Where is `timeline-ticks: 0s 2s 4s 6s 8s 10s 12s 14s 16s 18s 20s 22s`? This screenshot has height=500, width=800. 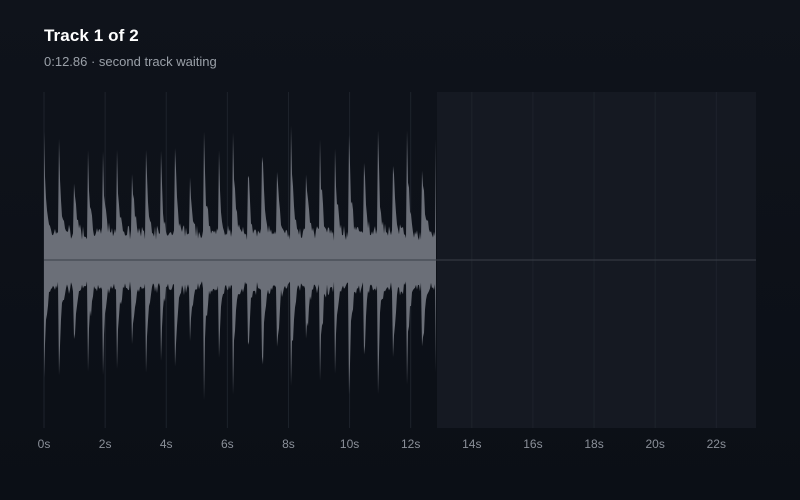
timeline-ticks: 0s 2s 4s 6s 8s 10s 12s 14s 16s 18s 20s 22s is located at coordinates (382, 444).